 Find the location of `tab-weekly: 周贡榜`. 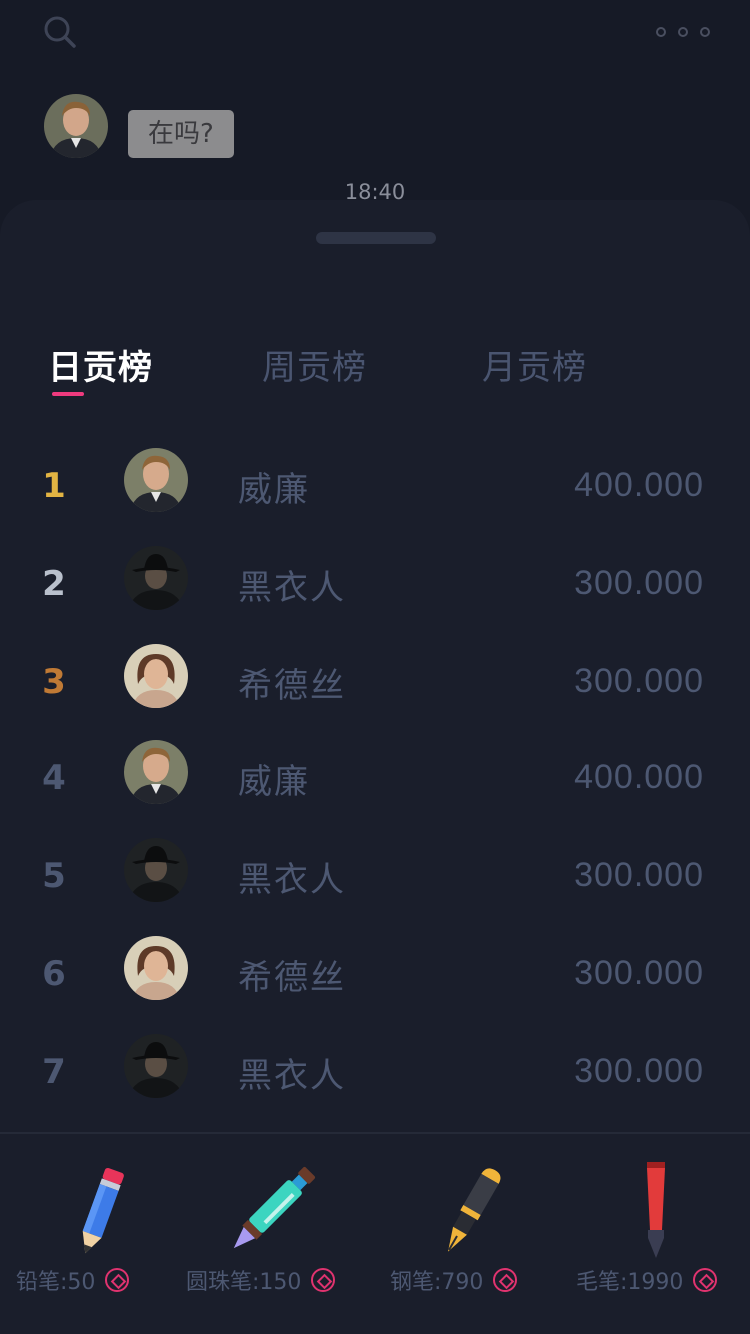

tab-weekly: 周贡榜 is located at coordinates (314, 364).